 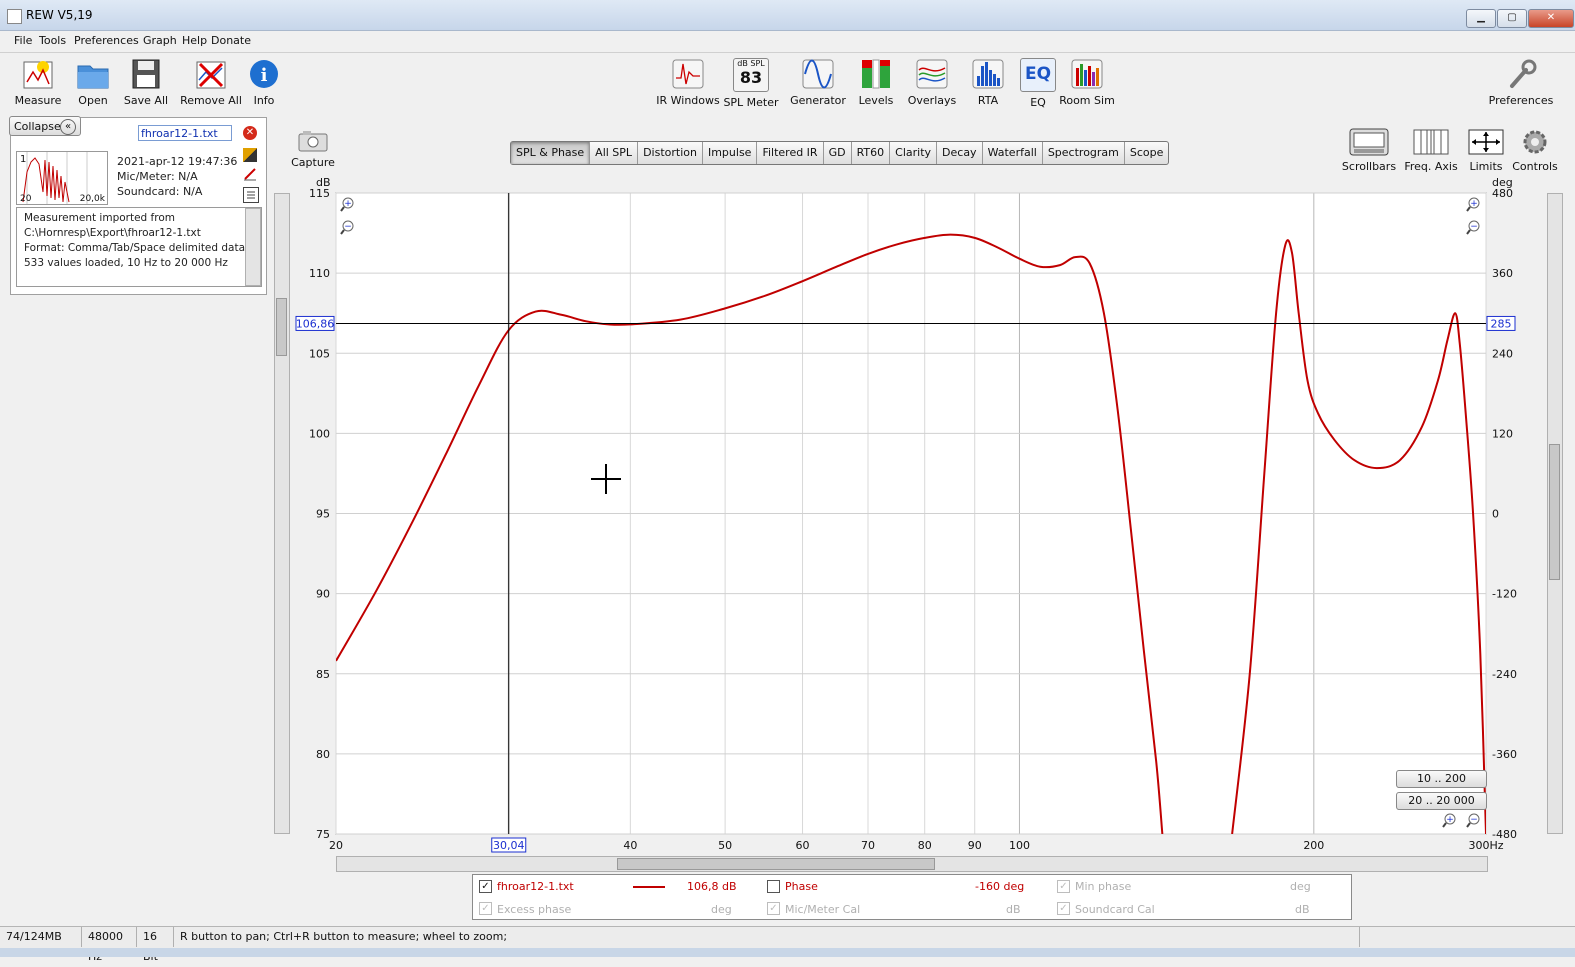 What do you see at coordinates (315, 323) in the screenshot?
I see `cursor-y-label: 106,86` at bounding box center [315, 323].